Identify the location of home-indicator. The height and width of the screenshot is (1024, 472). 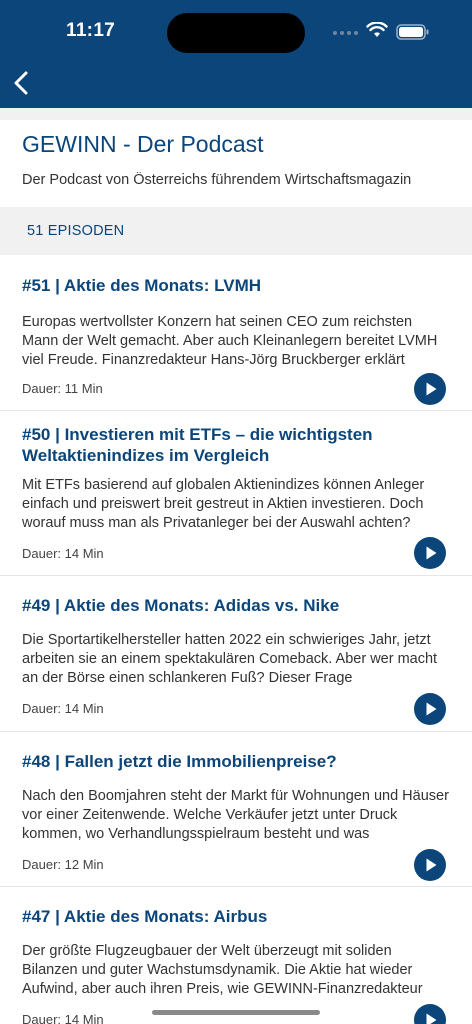
(236, 1012).